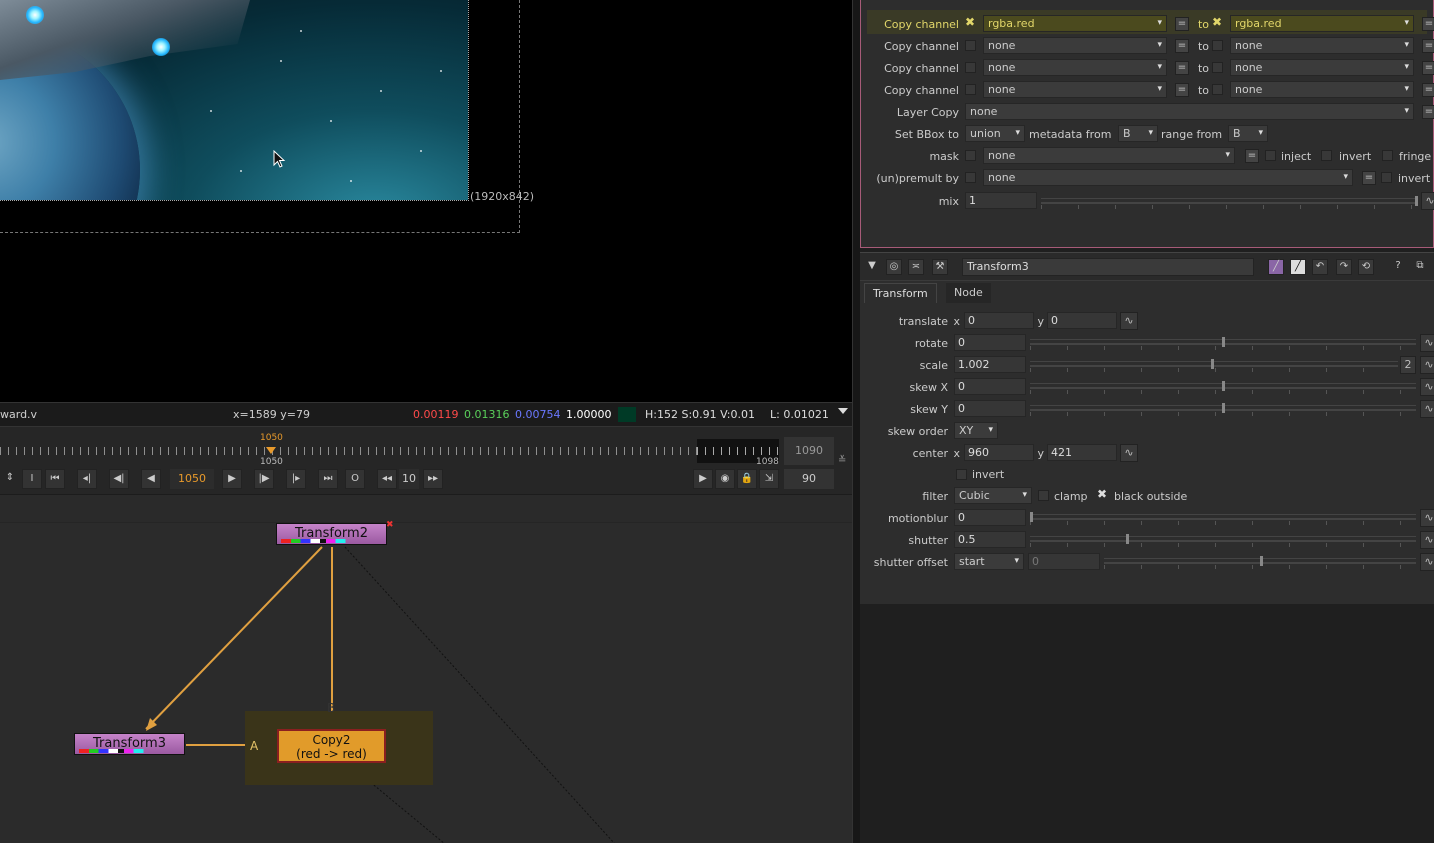 Image resolution: width=1434 pixels, height=843 pixels. What do you see at coordinates (1223, 544) in the screenshot?
I see `shutter-slider` at bounding box center [1223, 544].